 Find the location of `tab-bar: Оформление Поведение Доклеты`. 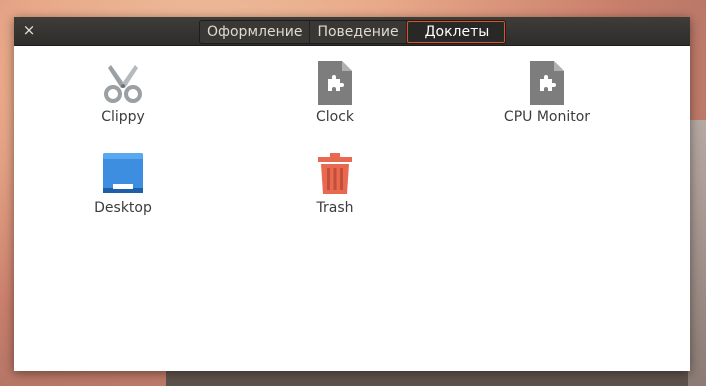

tab-bar: Оформление Поведение Доклеты is located at coordinates (353, 32).